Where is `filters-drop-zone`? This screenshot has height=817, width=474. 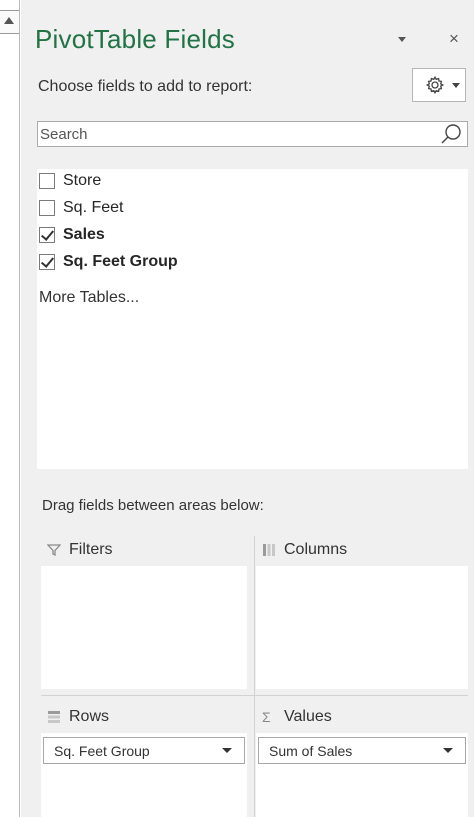
filters-drop-zone is located at coordinates (144, 627).